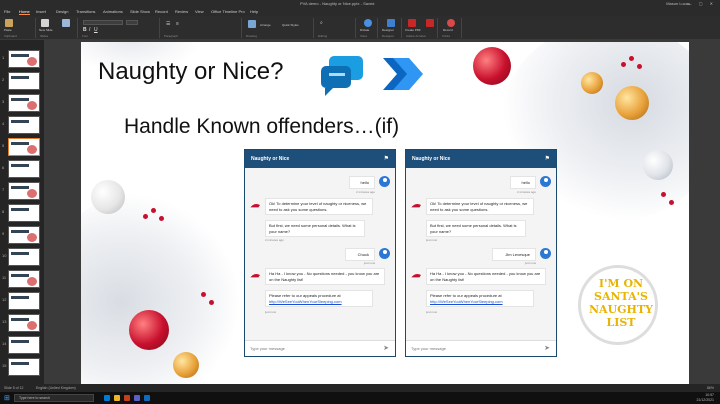 The image size is (720, 404). What do you see at coordinates (21, 191) in the screenshot?
I see `slide-thumb: 7` at bounding box center [21, 191].